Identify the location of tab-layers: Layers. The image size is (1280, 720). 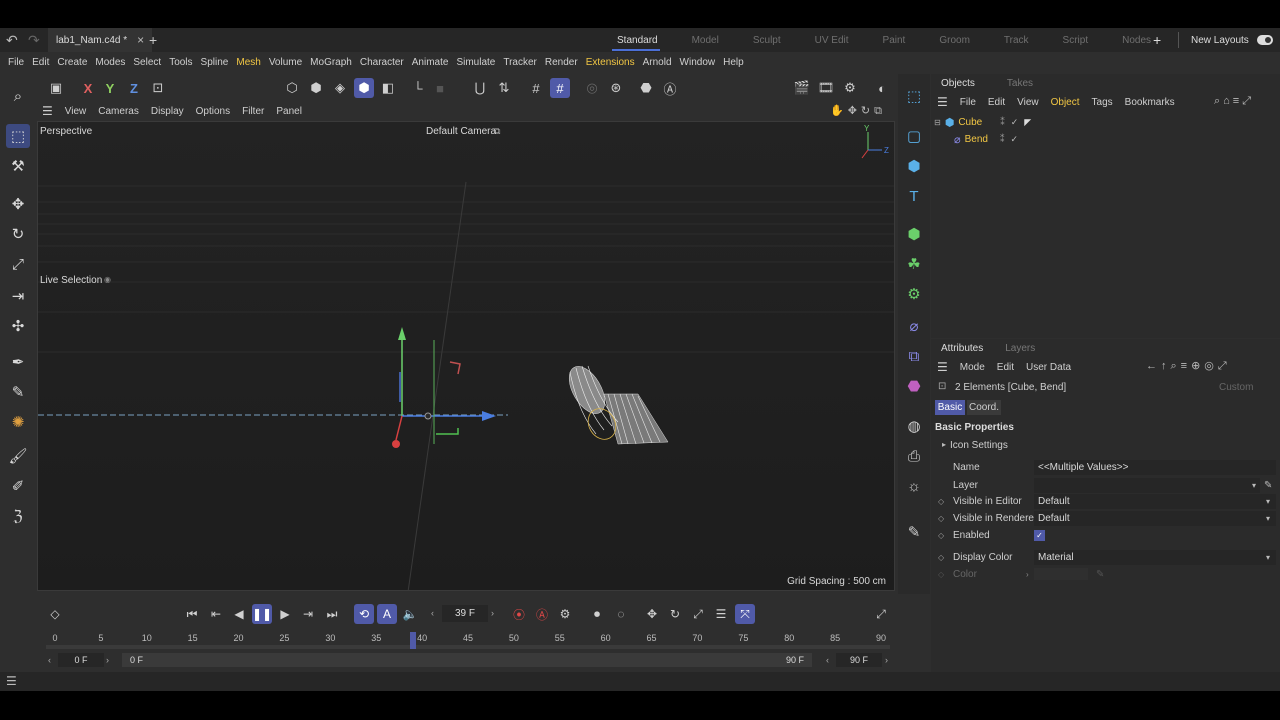
(1020, 348).